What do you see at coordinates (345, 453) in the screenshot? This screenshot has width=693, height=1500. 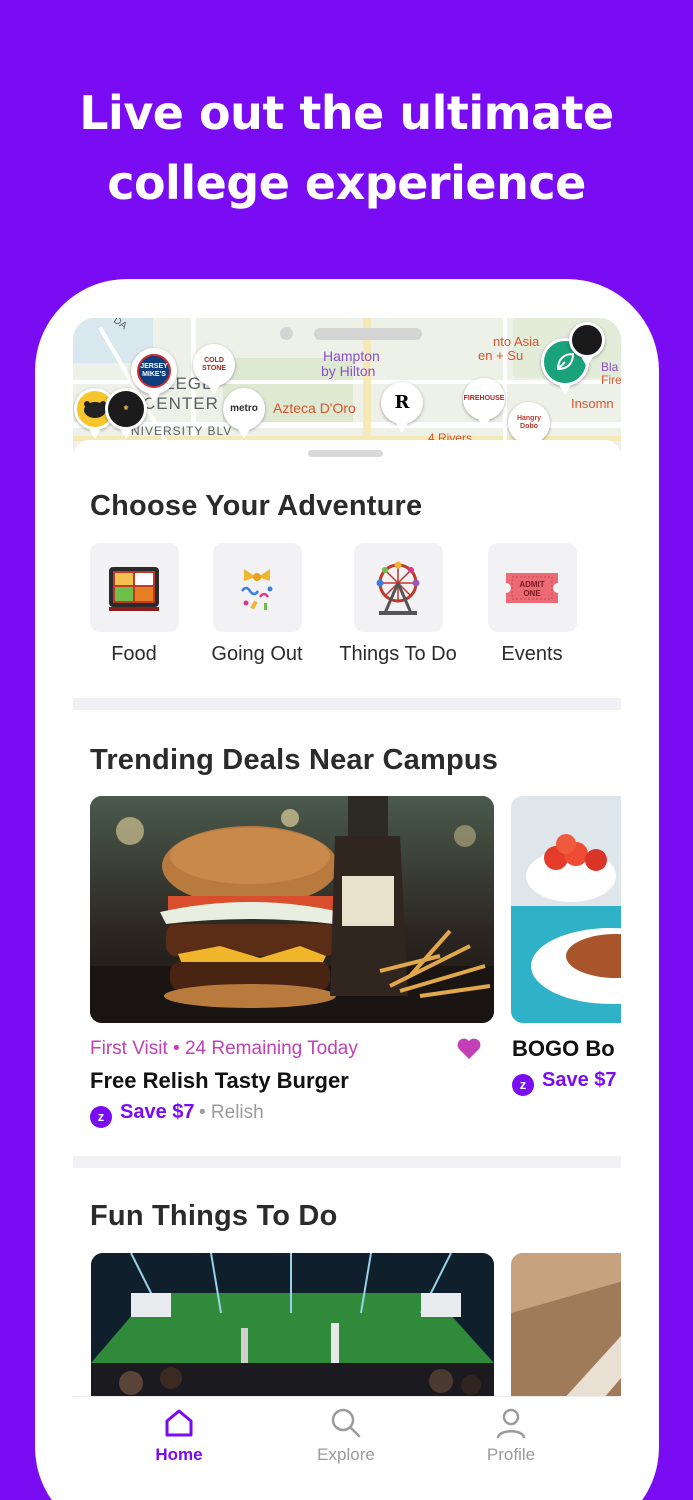 I see `drag-handle` at bounding box center [345, 453].